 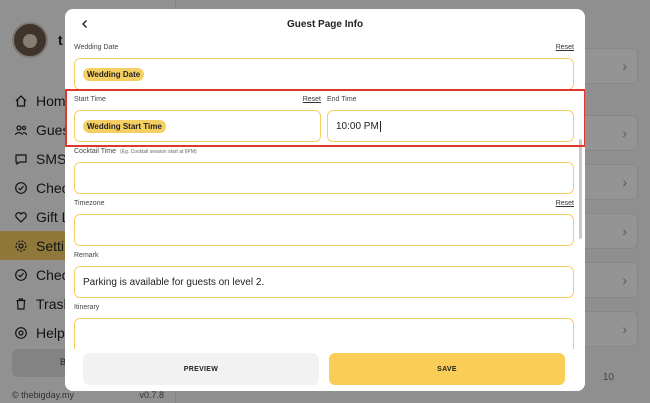 I want to click on start-time-label: Start Time, so click(x=90, y=99).